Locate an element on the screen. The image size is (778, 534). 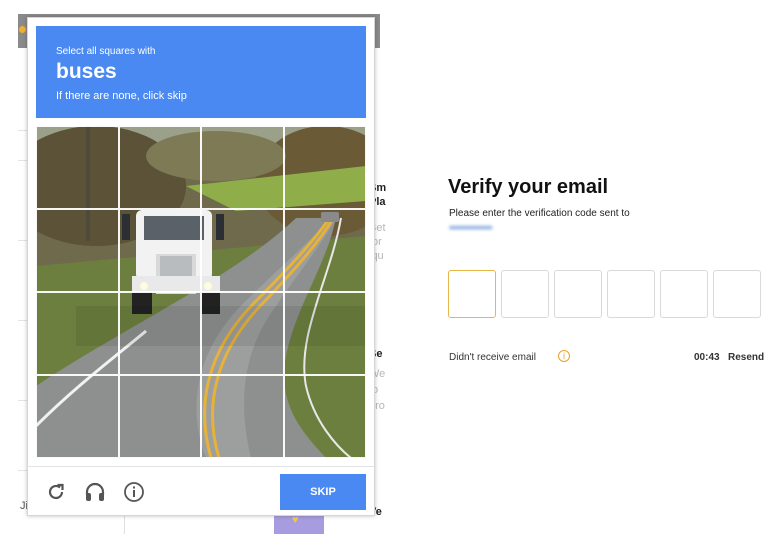
skip-button: SKIP is located at coordinates (323, 492).